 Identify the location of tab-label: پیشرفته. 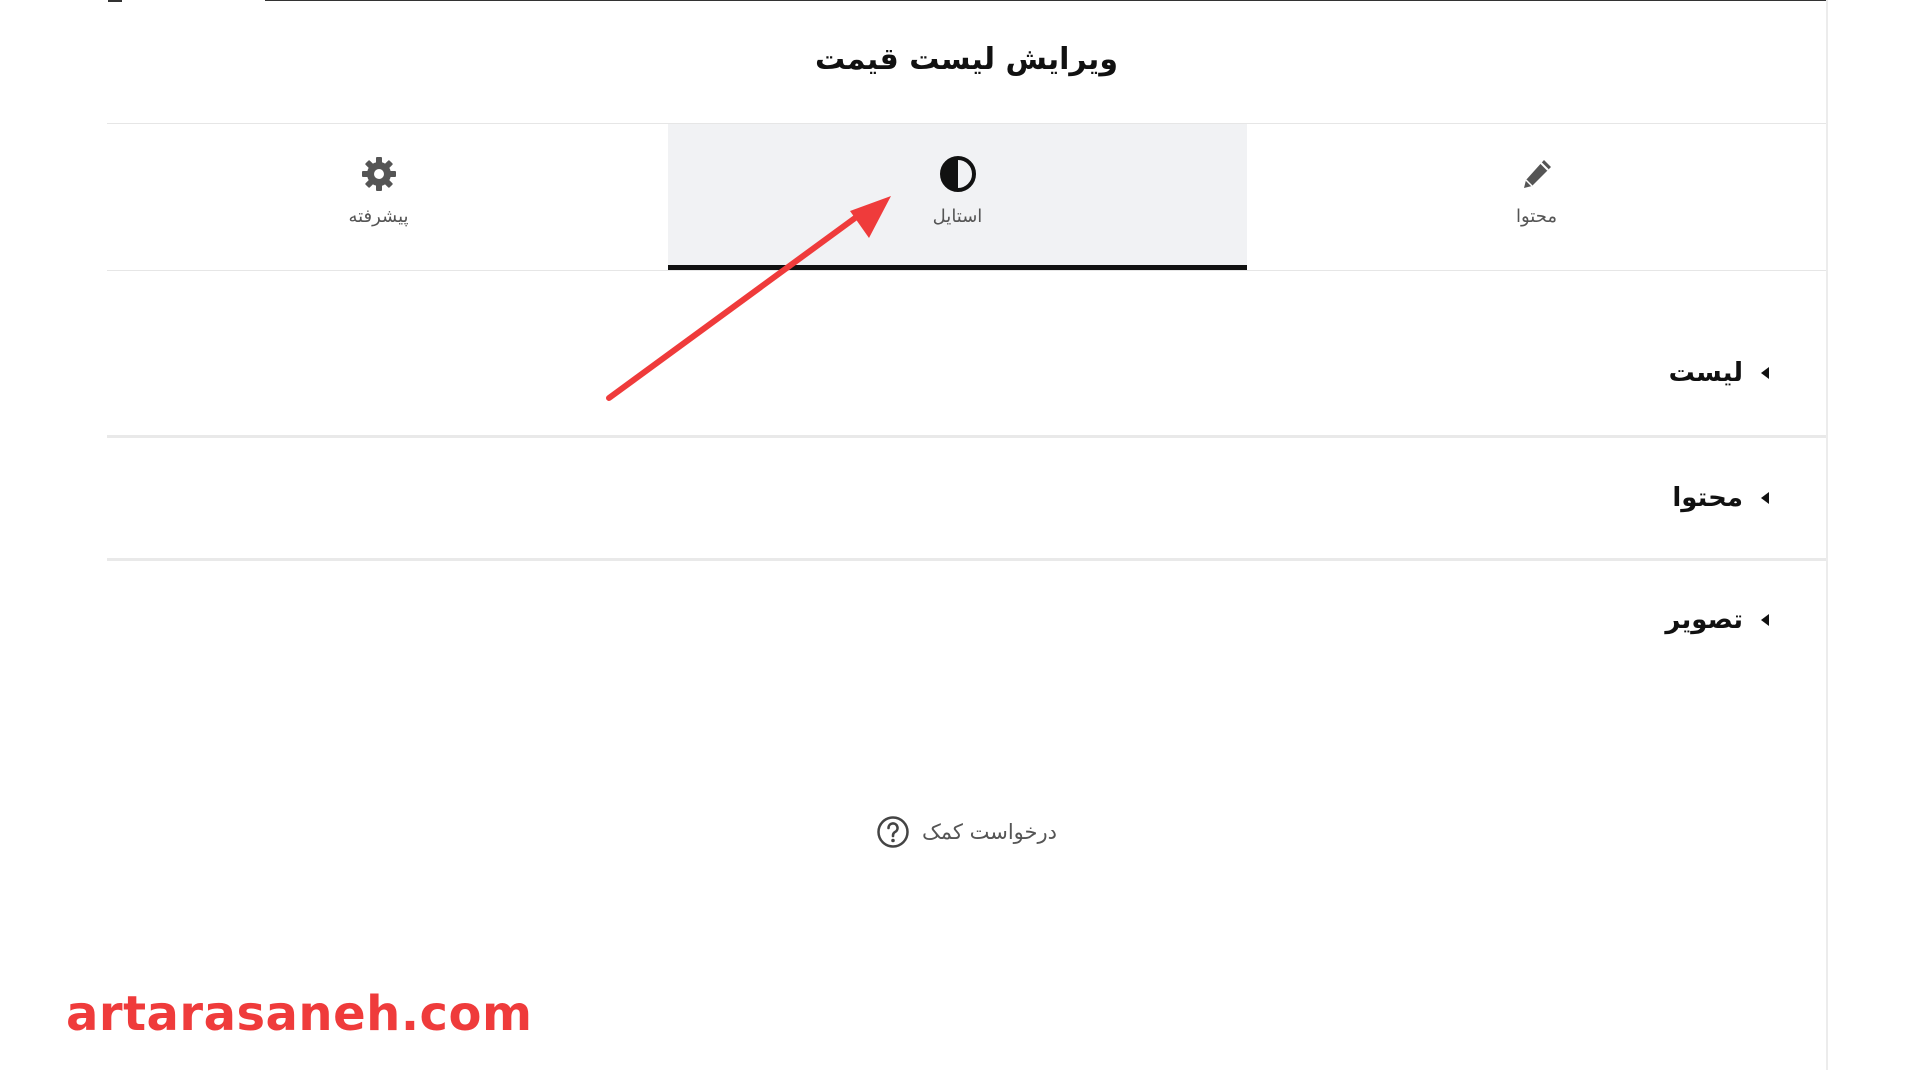
(378, 216).